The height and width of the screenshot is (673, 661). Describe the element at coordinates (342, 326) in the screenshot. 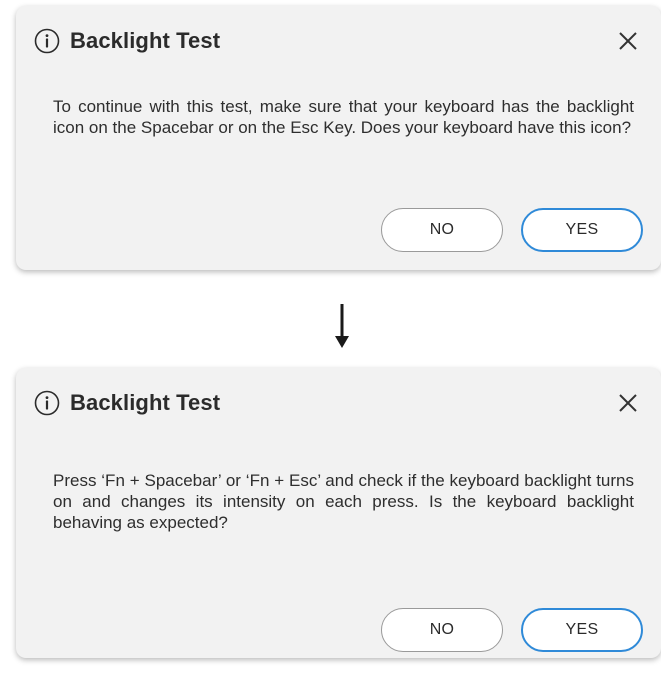

I see `arrow-down-icon` at that location.